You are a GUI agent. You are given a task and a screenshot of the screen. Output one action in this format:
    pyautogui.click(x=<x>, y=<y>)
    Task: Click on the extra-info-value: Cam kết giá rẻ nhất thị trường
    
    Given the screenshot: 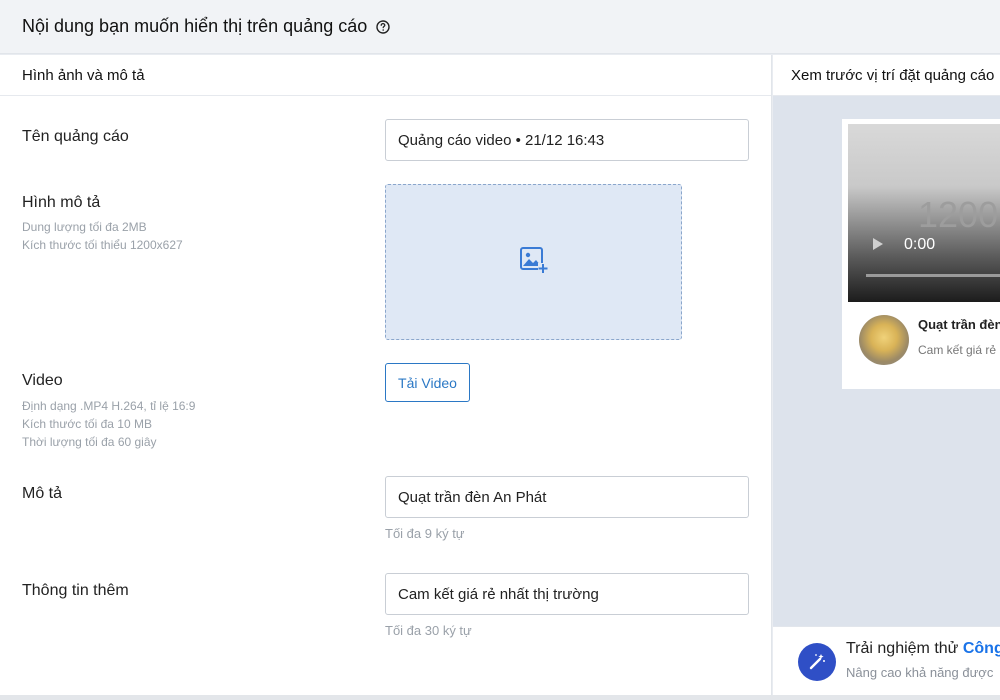 What is the action you would take?
    pyautogui.click(x=498, y=594)
    